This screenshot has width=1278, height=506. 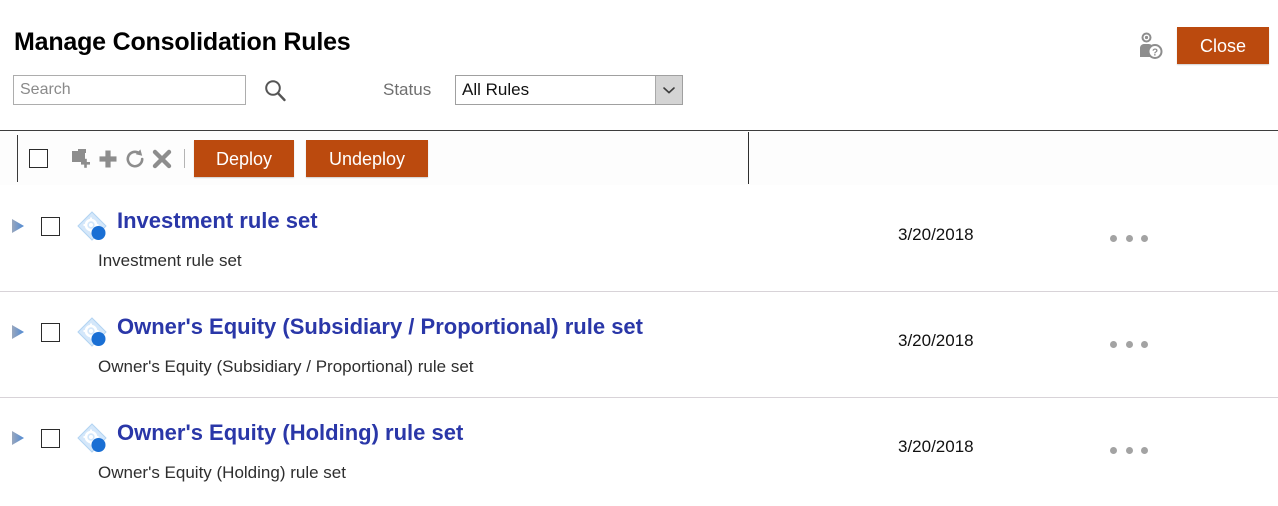 I want to click on toolbar-icon-group, so click(x=131, y=159).